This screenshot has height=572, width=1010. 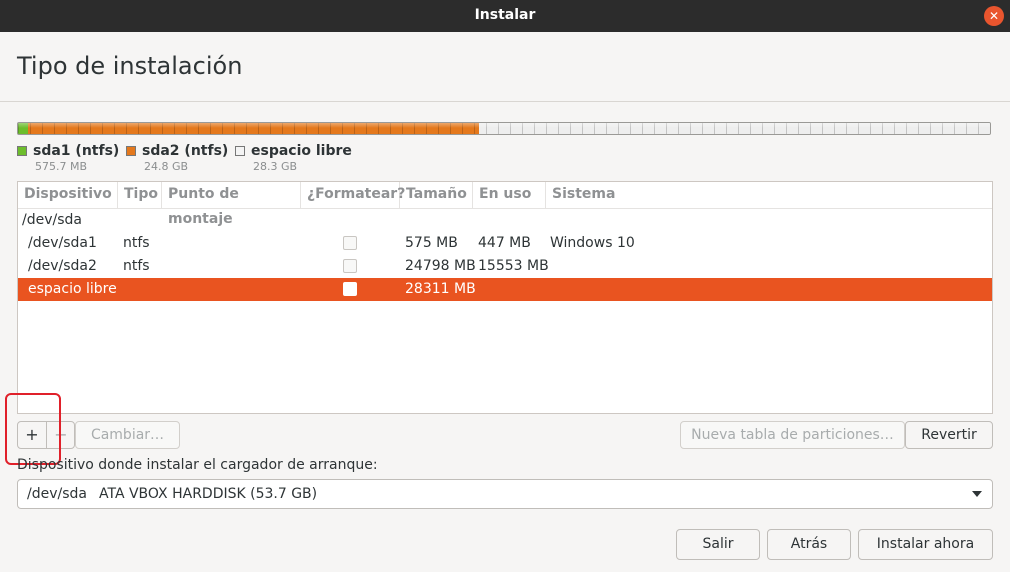 What do you see at coordinates (62, 266) in the screenshot?
I see `cell-device: /dev/sda2` at bounding box center [62, 266].